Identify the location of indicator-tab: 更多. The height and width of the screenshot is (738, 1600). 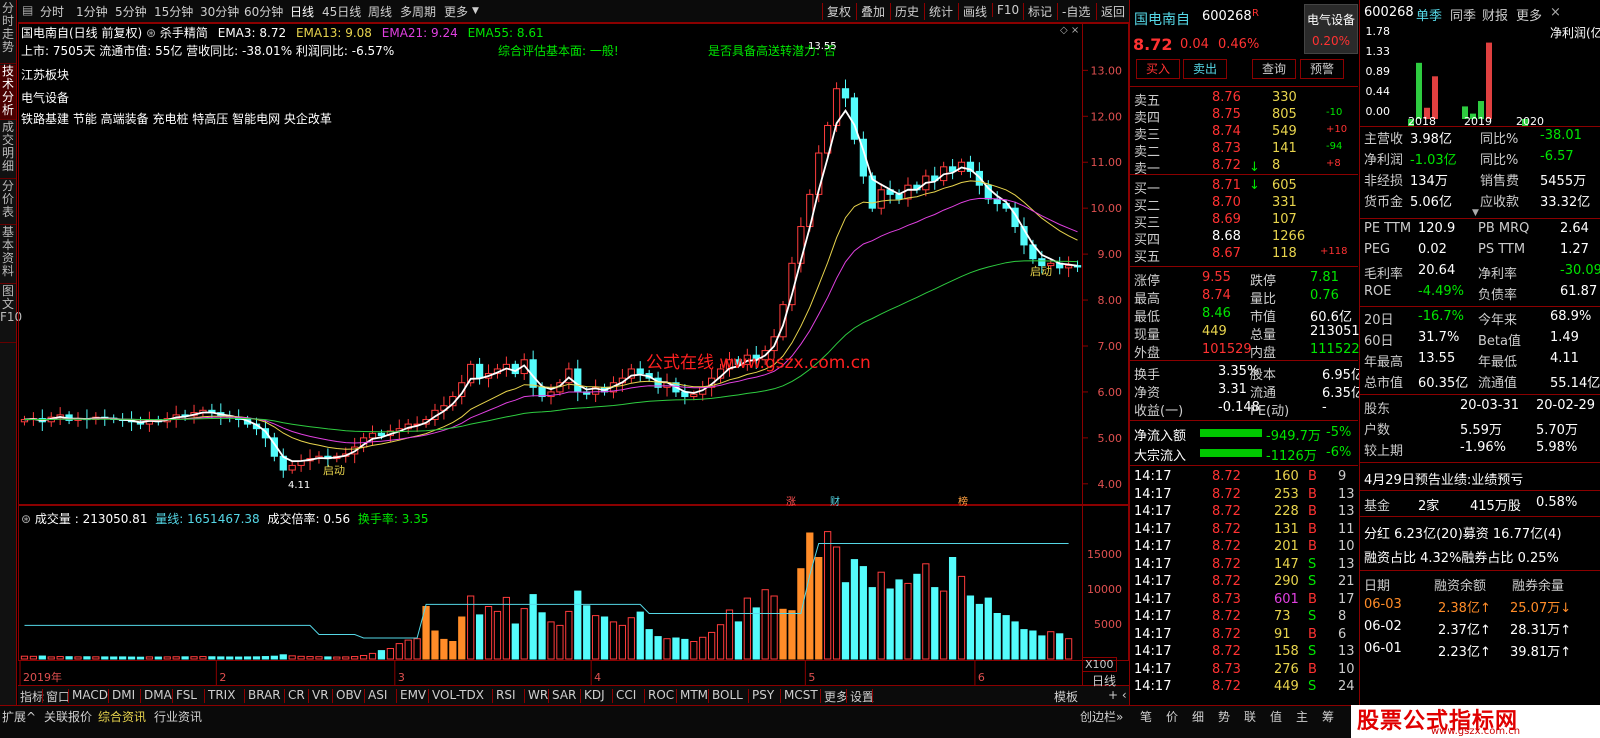
(836, 696).